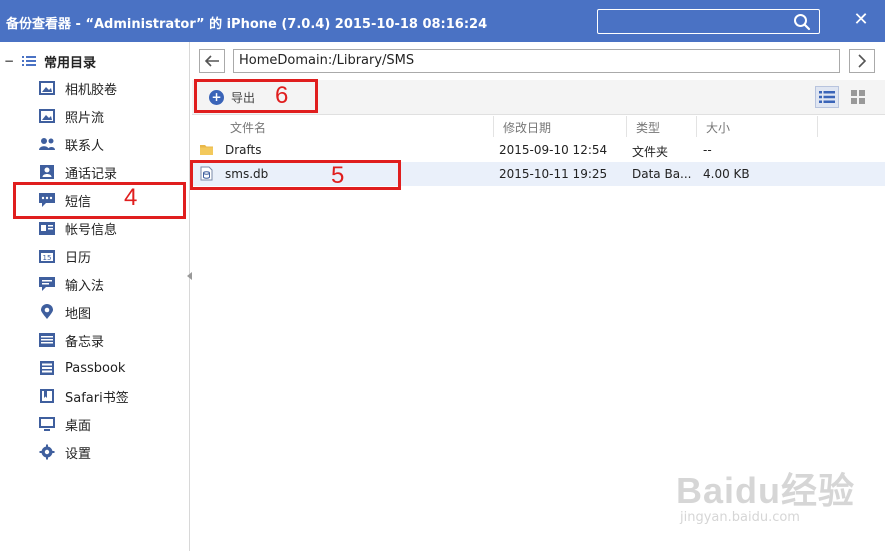  Describe the element at coordinates (206, 150) in the screenshot. I see `folder-icon` at that location.